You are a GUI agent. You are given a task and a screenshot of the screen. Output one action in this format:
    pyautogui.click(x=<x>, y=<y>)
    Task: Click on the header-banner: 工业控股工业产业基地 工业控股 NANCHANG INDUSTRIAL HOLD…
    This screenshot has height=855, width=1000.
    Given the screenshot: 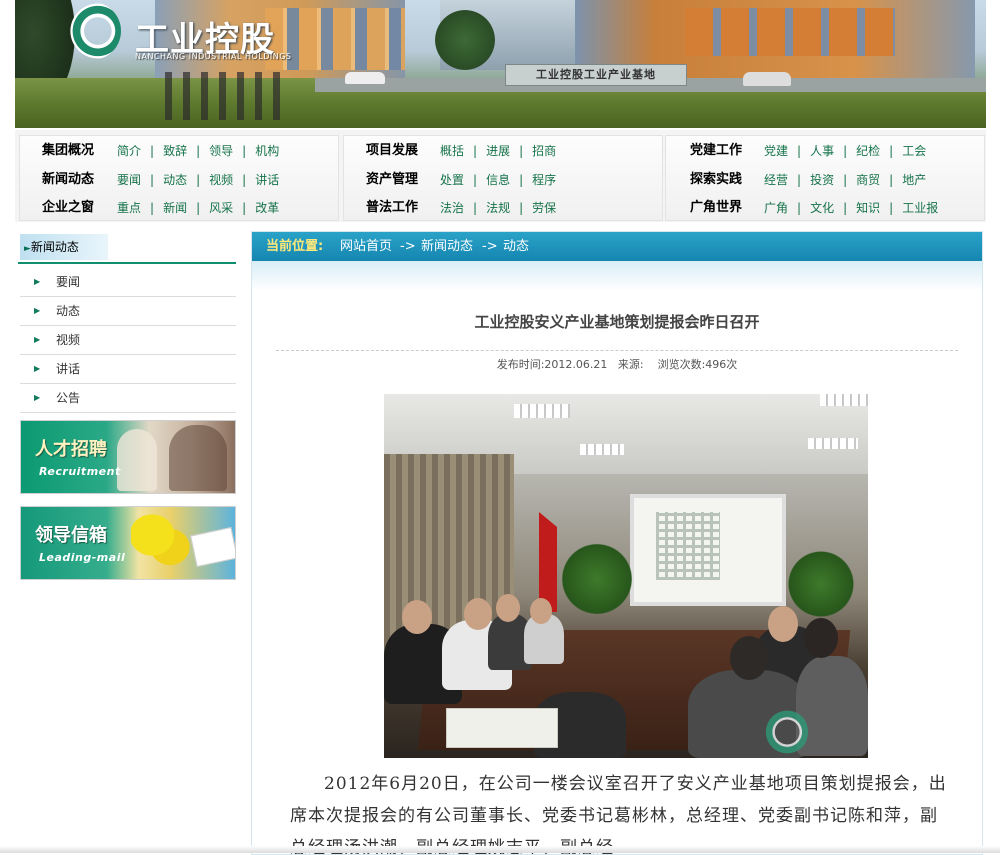 What is the action you would take?
    pyautogui.click(x=500, y=64)
    